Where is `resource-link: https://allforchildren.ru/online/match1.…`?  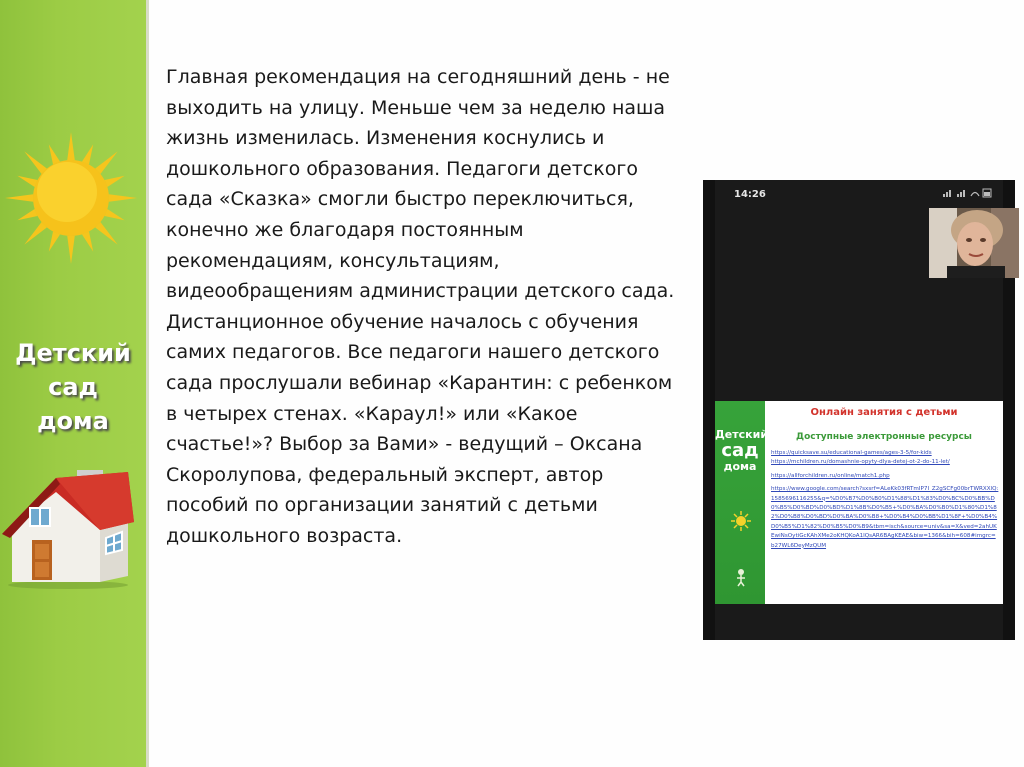
resource-link: https://allforchildren.ru/online/match1.… is located at coordinates (885, 476).